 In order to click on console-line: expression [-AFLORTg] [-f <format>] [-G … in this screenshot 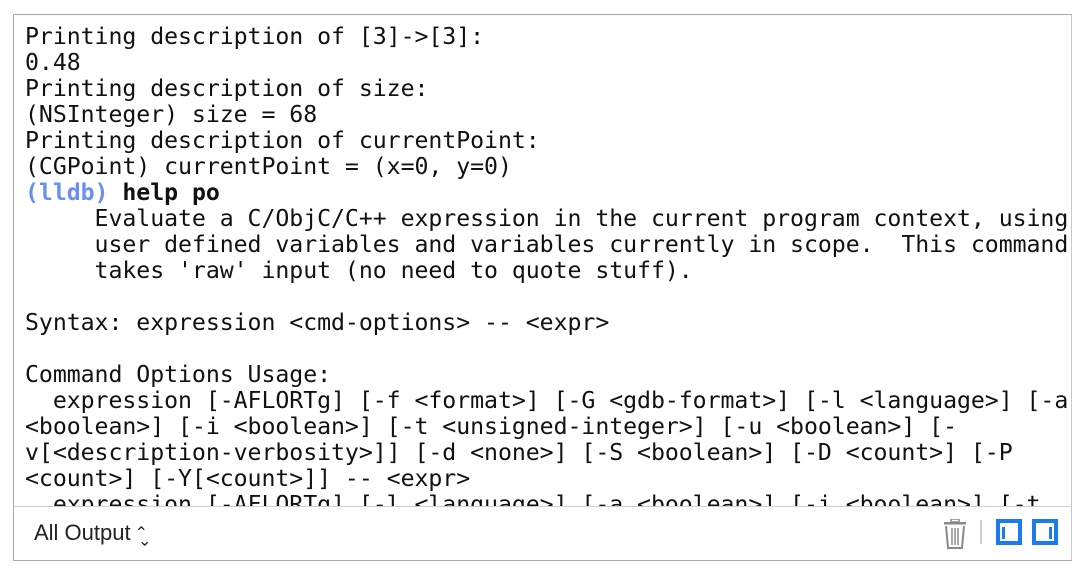, I will do `click(547, 400)`.